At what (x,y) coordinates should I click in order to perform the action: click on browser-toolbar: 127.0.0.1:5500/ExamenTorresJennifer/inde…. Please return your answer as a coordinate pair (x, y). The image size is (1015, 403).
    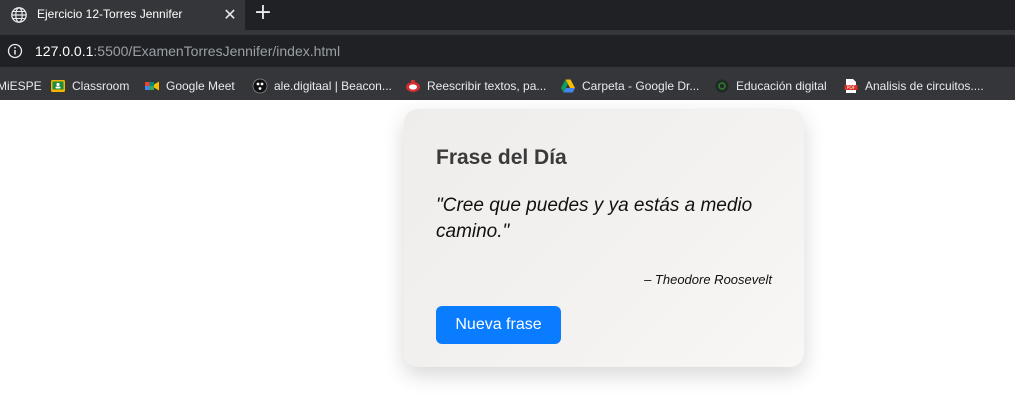
    Looking at the image, I should click on (507, 51).